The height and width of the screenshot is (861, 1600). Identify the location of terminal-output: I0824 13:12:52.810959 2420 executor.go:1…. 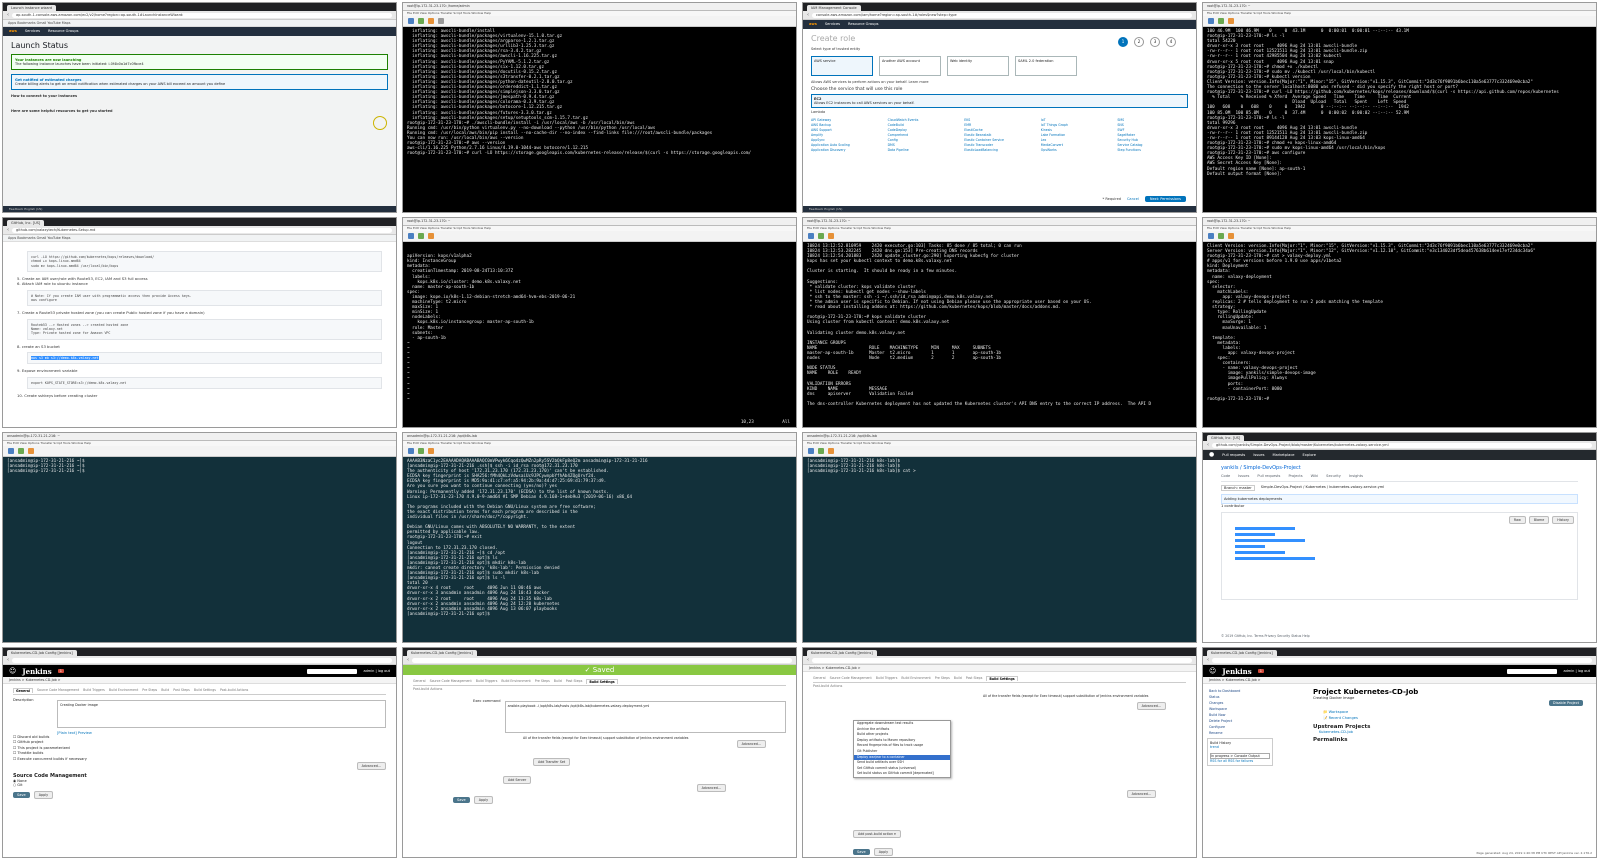
(999, 334).